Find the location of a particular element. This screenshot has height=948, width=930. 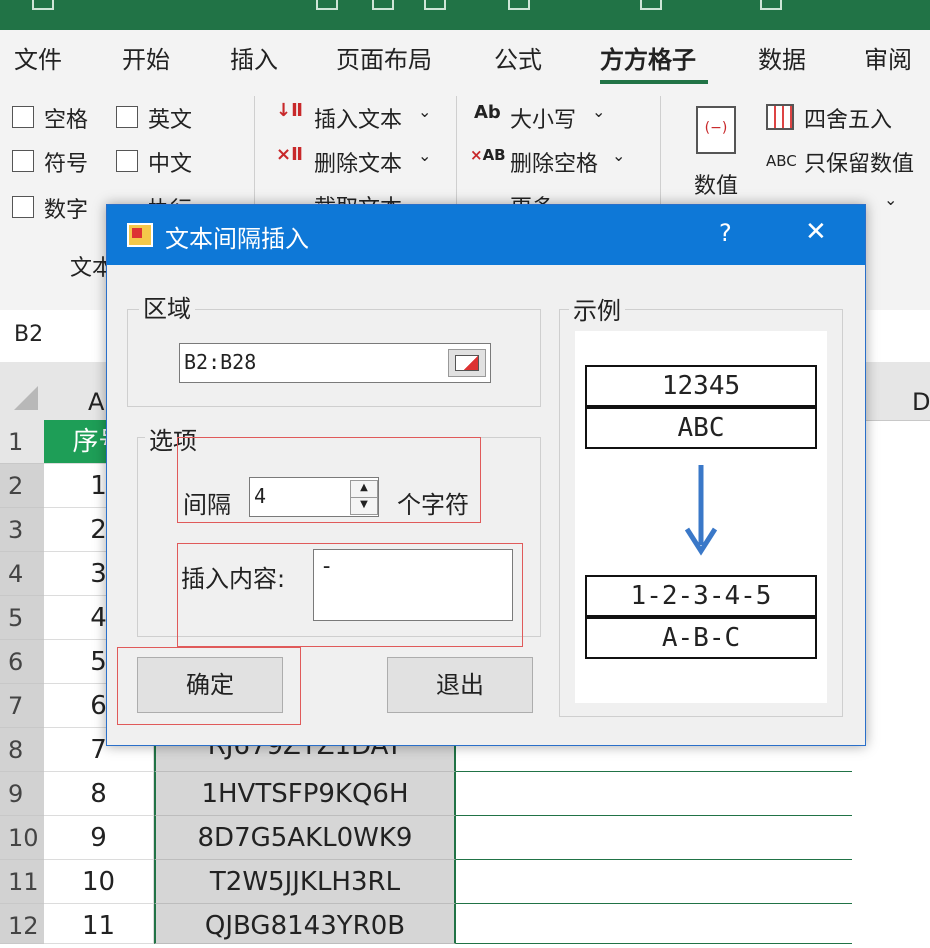

value-button: 数值 is located at coordinates (716, 184).